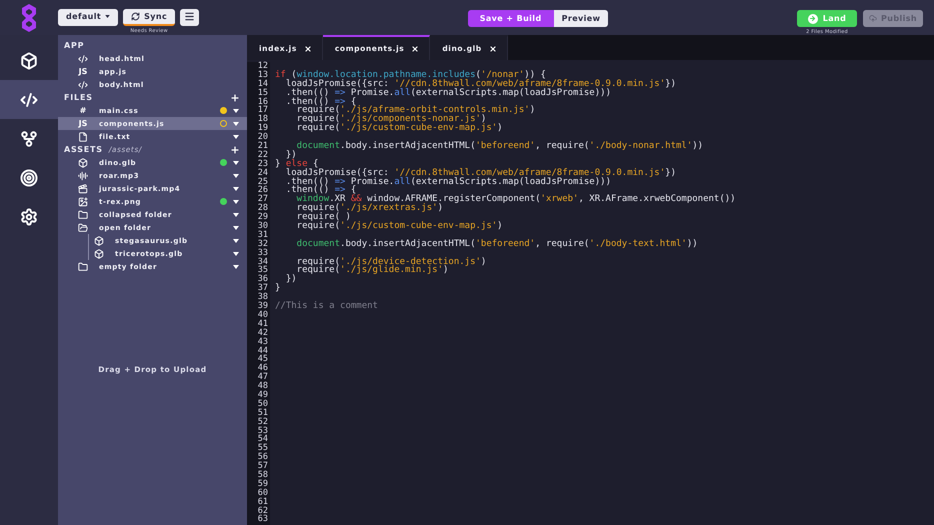 The height and width of the screenshot is (525, 934). What do you see at coordinates (391, 261) in the screenshot?
I see `code-line: require('./js/device-detection.js')` at bounding box center [391, 261].